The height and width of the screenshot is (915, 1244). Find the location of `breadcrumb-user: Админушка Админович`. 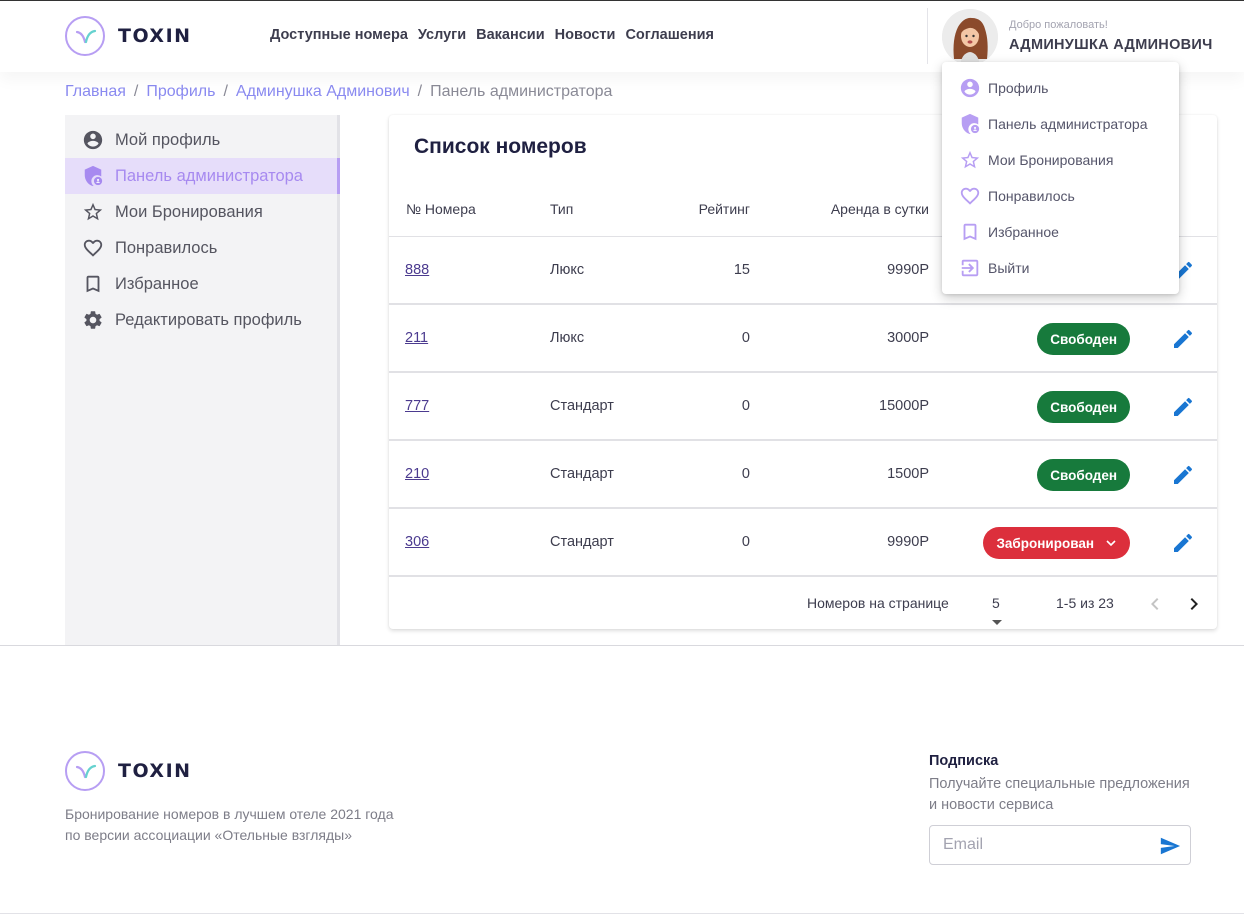

breadcrumb-user: Админушка Админович is located at coordinates (323, 92).